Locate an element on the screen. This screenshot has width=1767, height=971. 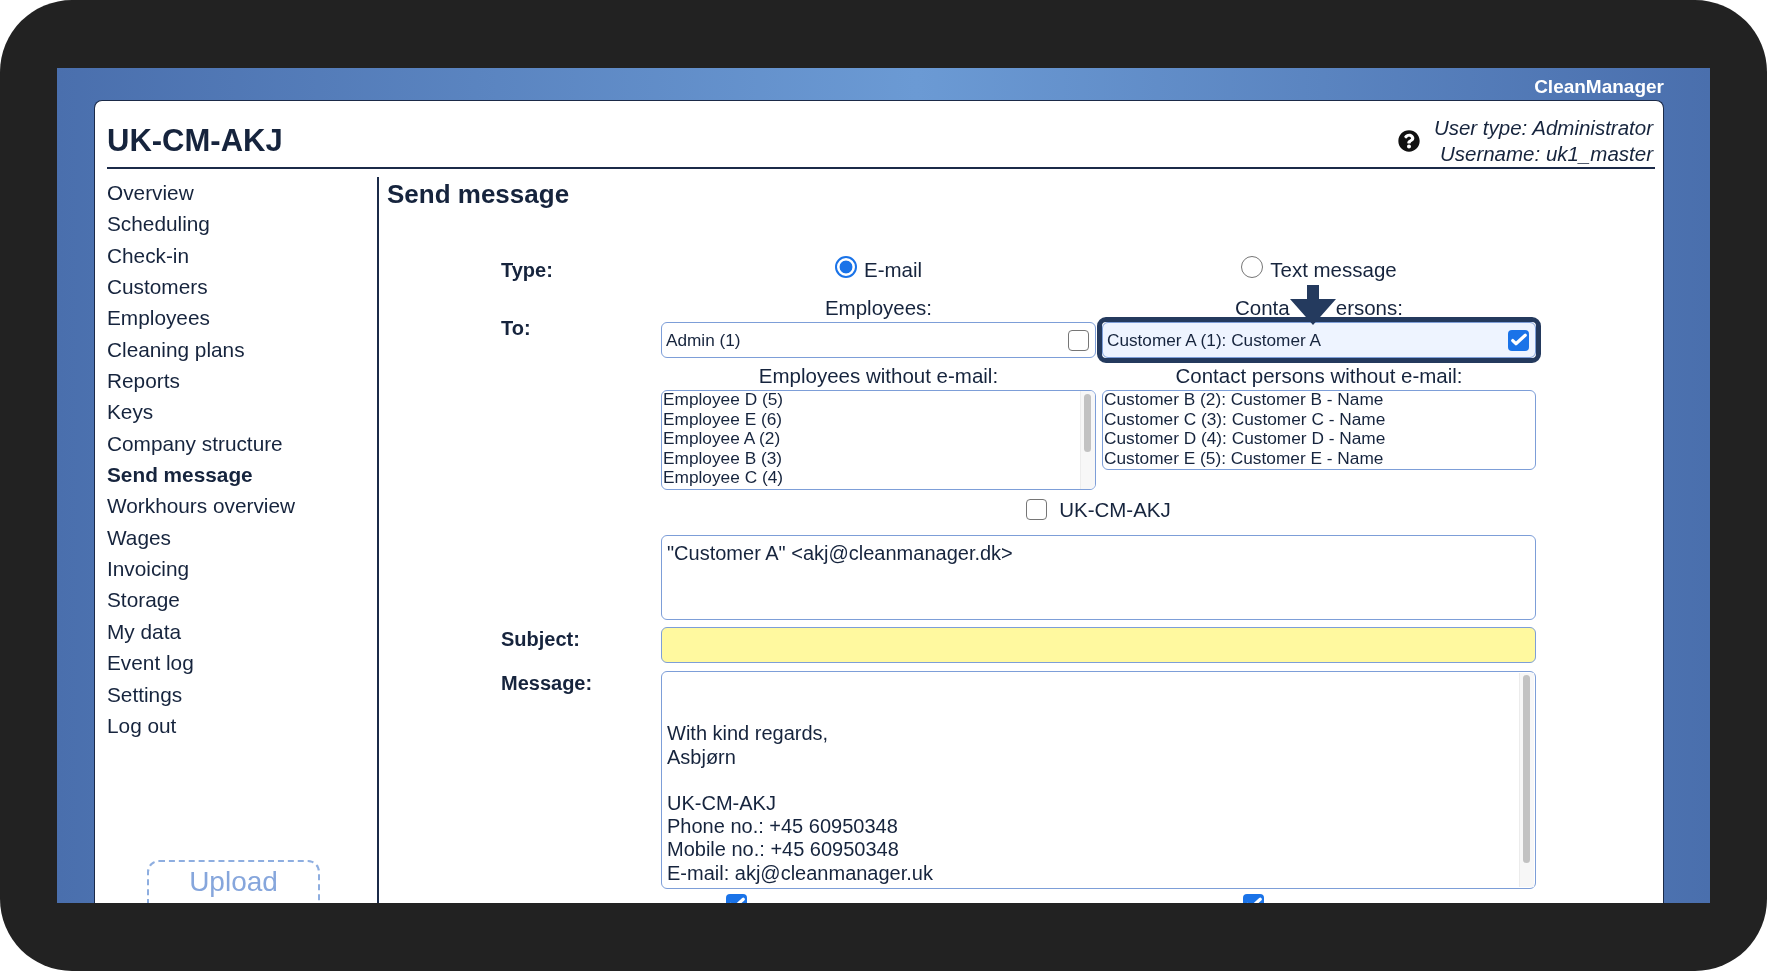
column-heading: Conta is located at coordinates (1262, 308).